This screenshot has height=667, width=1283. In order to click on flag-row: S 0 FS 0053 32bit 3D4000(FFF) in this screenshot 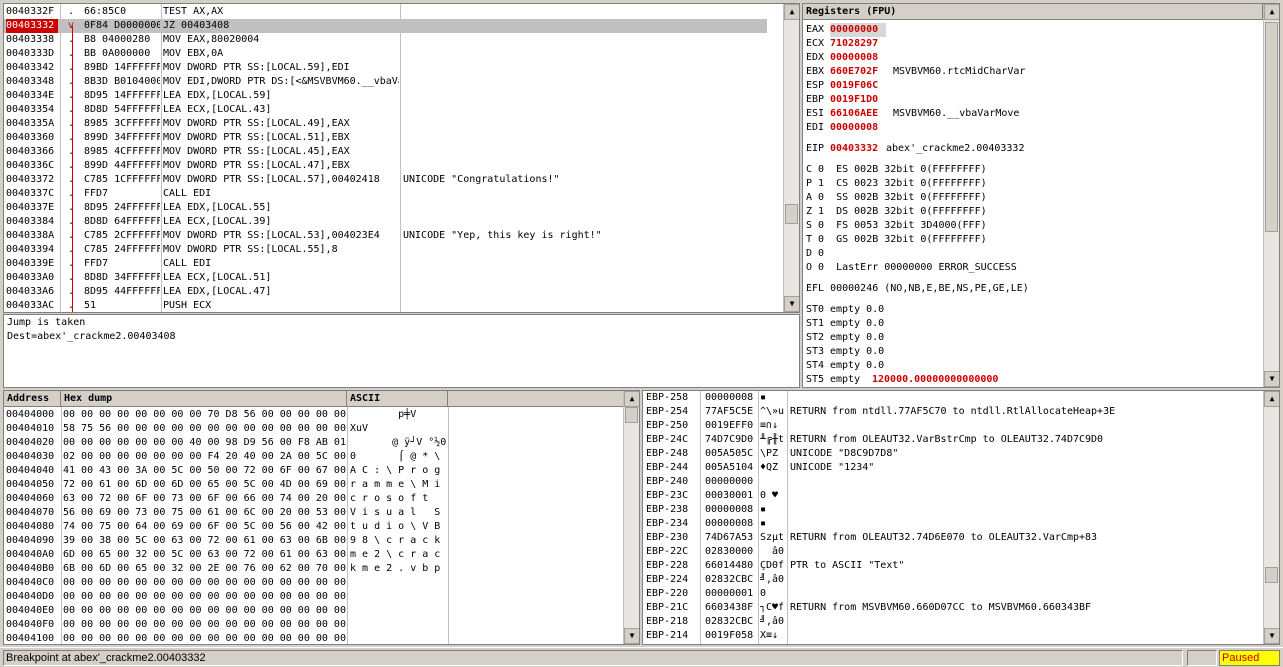, I will do `click(896, 226)`.